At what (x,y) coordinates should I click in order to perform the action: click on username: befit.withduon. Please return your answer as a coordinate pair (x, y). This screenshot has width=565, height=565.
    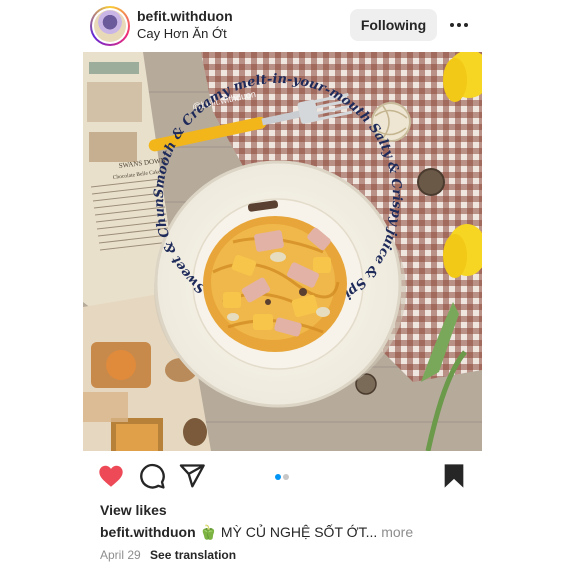
    Looking at the image, I should click on (185, 16).